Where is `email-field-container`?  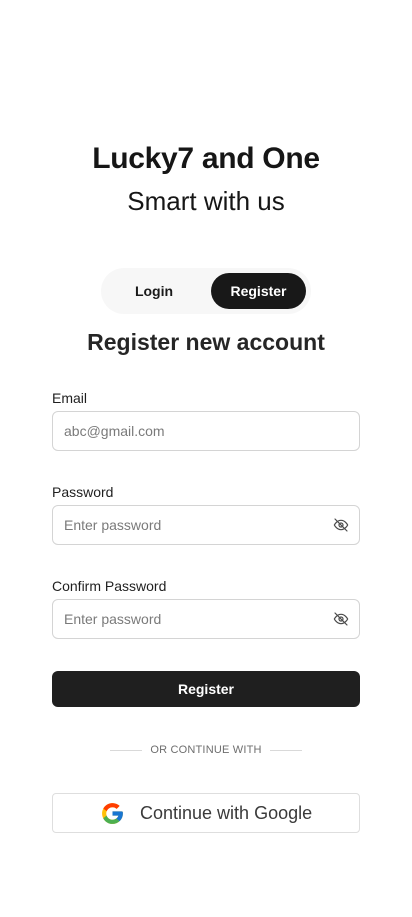 email-field-container is located at coordinates (206, 431).